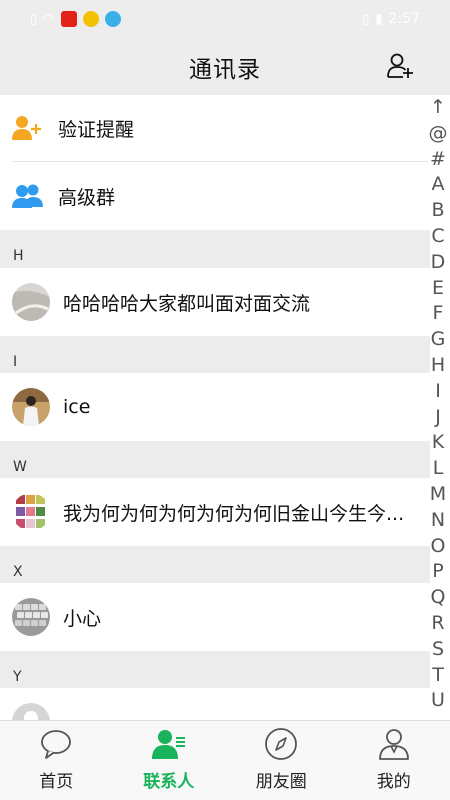 This screenshot has width=450, height=800. I want to click on tool-label: 高级群, so click(87, 197).